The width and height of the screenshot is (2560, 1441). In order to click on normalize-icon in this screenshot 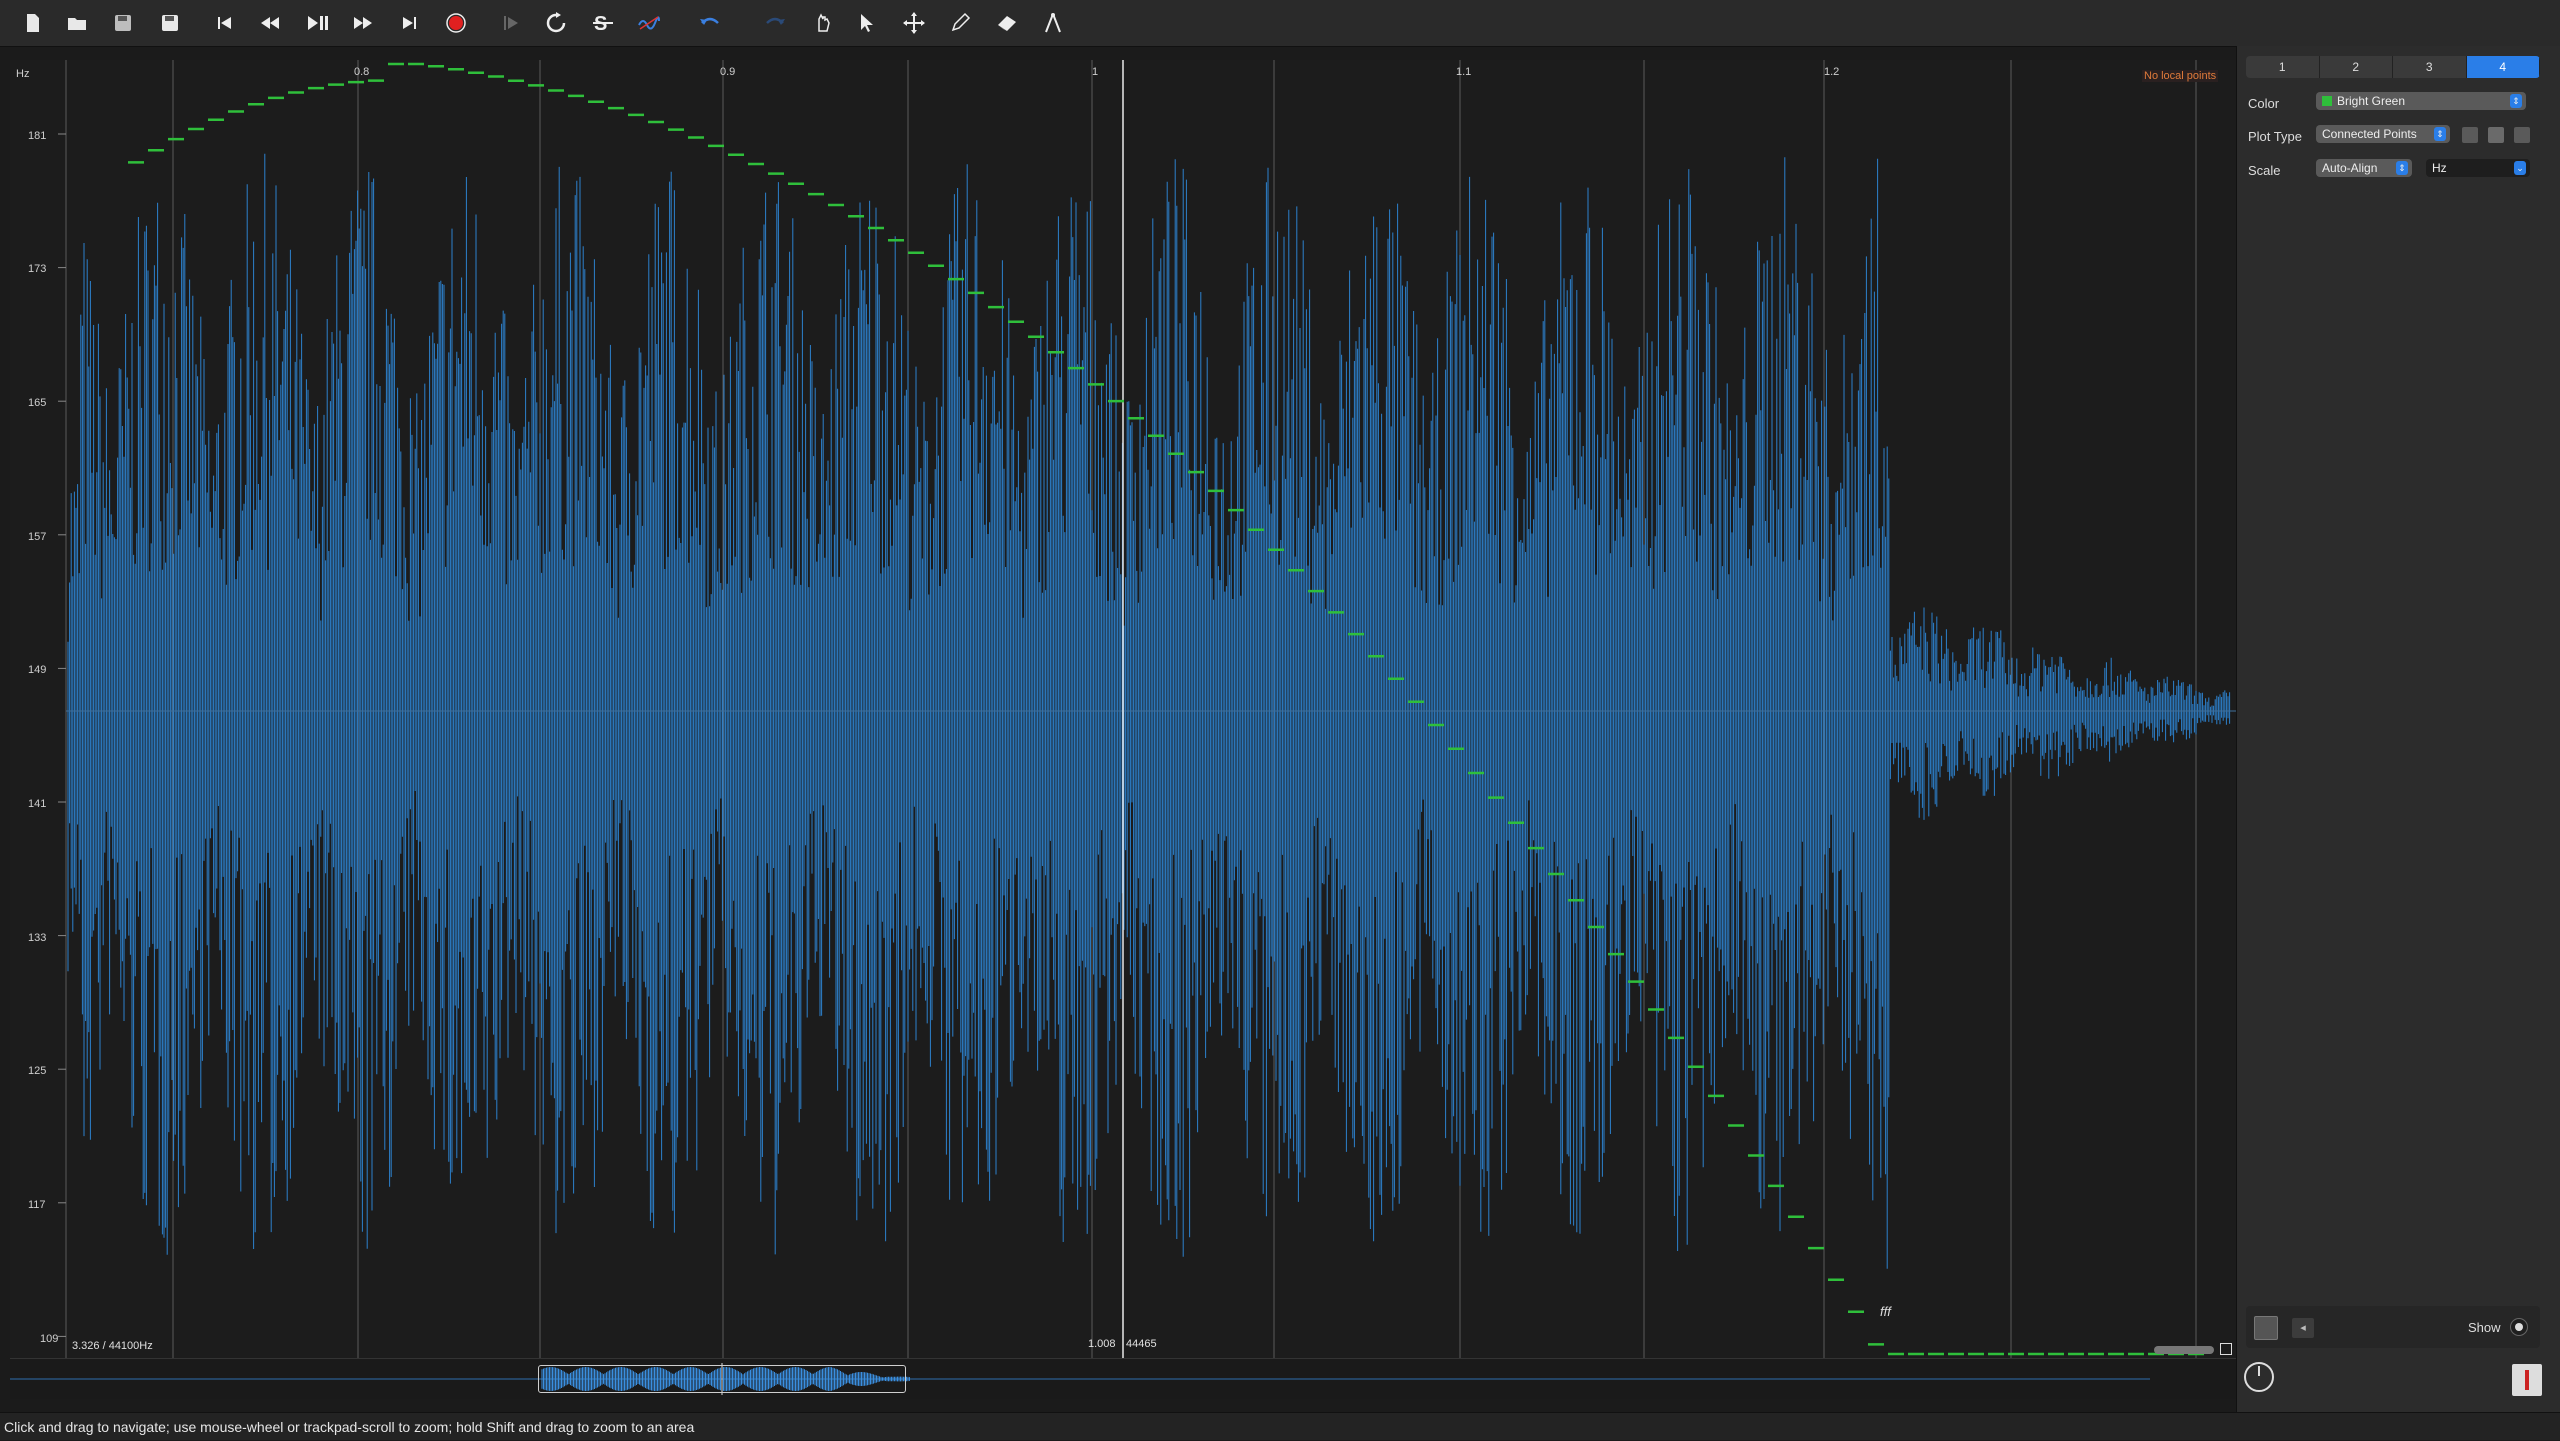, I will do `click(649, 23)`.